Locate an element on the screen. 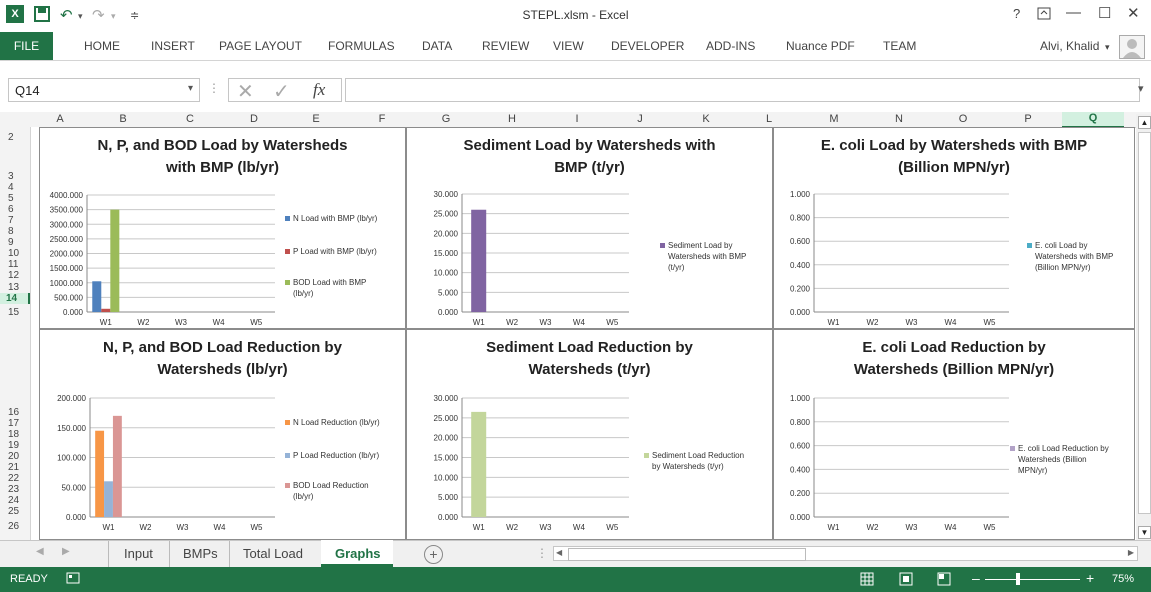 Image resolution: width=1151 pixels, height=592 pixels. row-header: 22 is located at coordinates (13, 478).